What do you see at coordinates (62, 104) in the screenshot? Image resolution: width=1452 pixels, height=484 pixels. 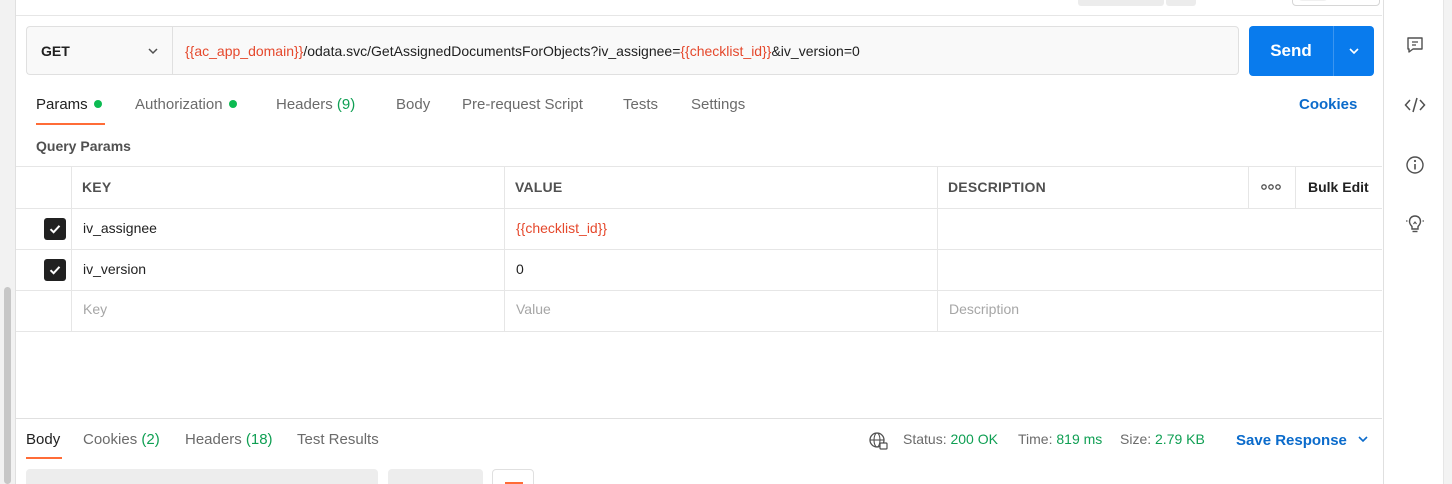 I see `tab-params-label: Params` at bounding box center [62, 104].